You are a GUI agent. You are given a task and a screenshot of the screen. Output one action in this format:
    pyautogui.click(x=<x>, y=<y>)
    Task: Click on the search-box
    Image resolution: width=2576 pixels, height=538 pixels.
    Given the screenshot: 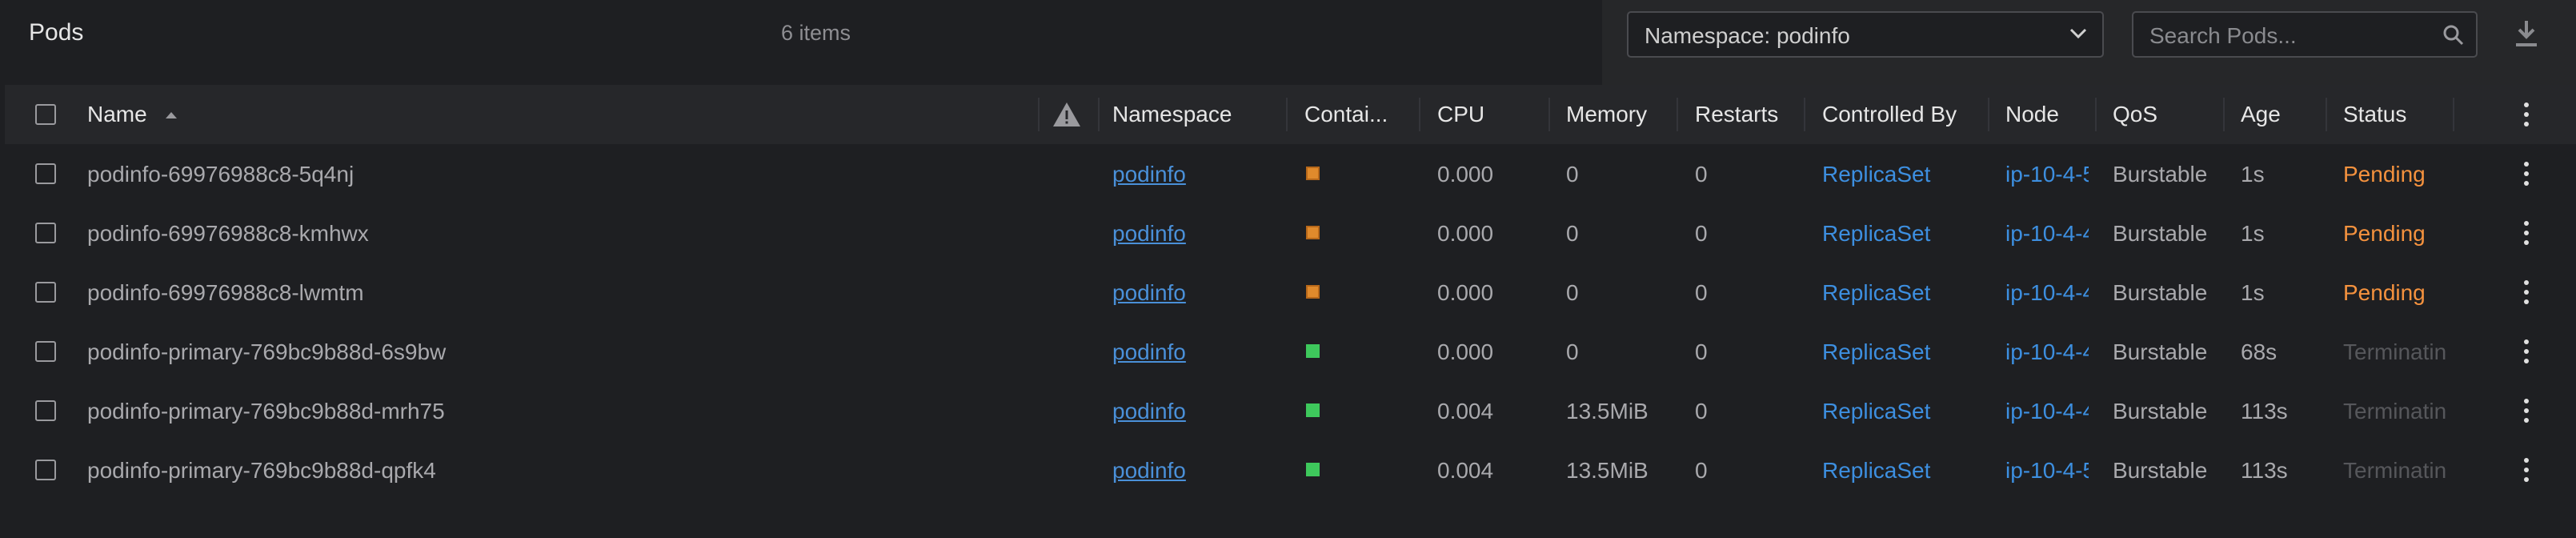 What is the action you would take?
    pyautogui.click(x=2305, y=35)
    